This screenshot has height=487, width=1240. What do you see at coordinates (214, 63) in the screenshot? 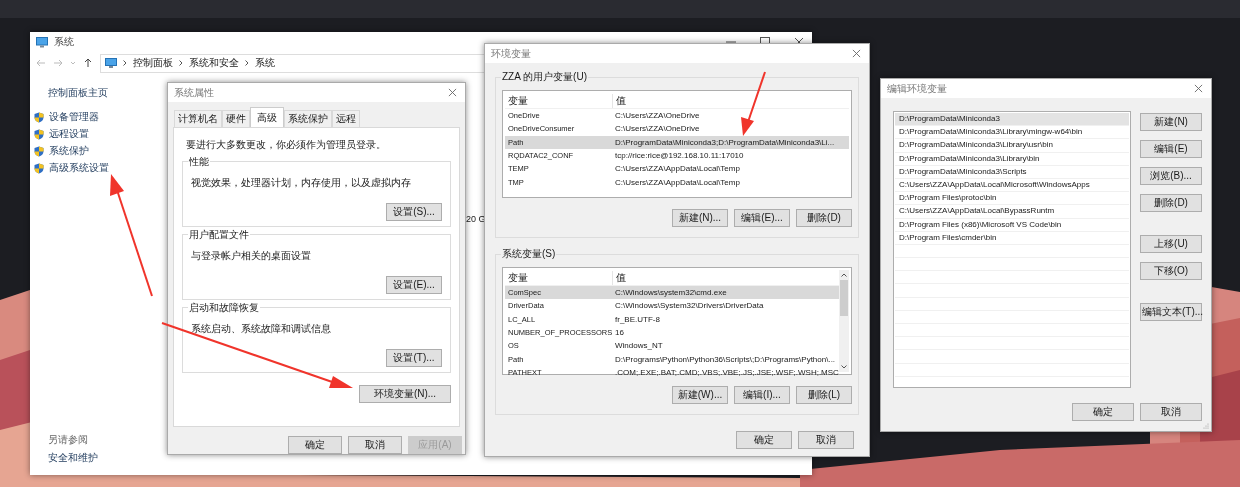
I see `breadcrumb-item: 系统和安全` at bounding box center [214, 63].